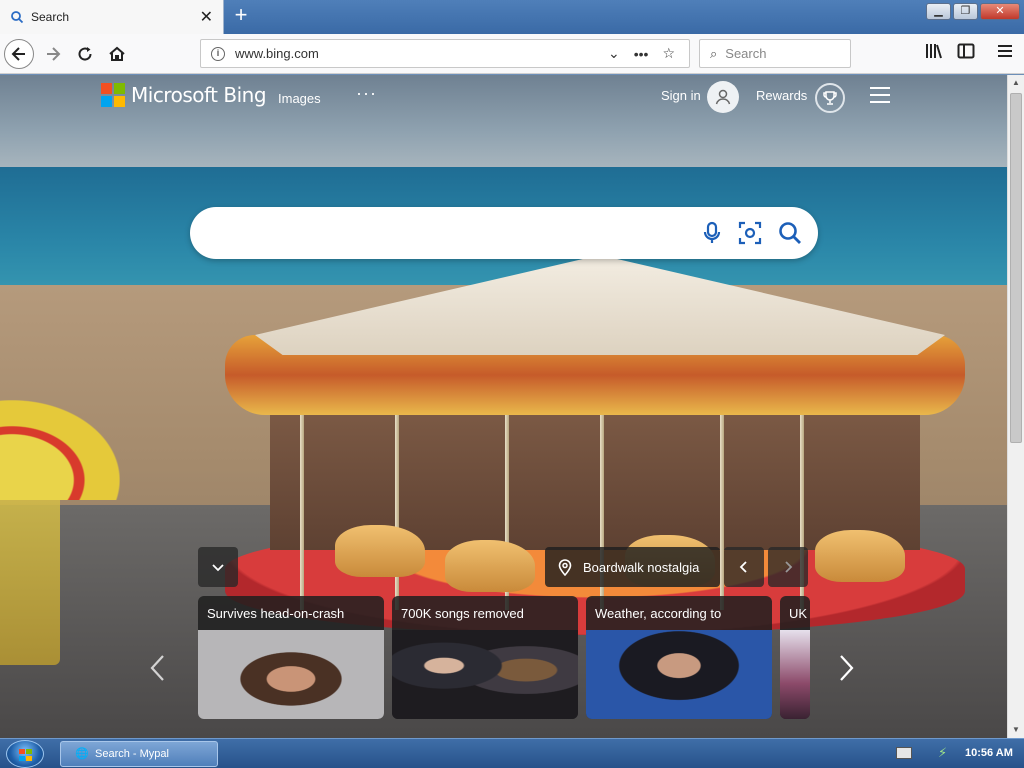  What do you see at coordinates (904, 753) in the screenshot?
I see `keyboard-icon` at bounding box center [904, 753].